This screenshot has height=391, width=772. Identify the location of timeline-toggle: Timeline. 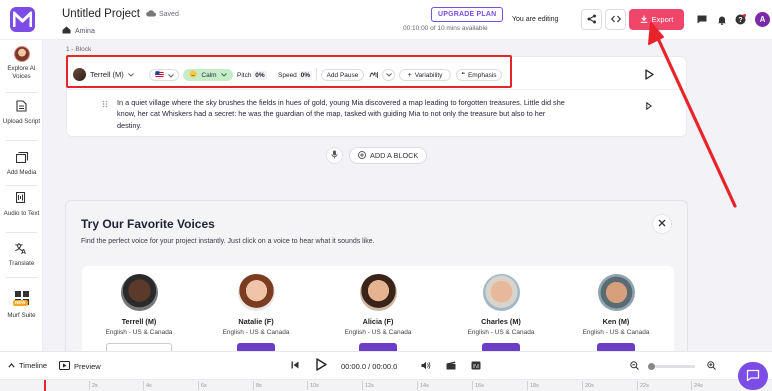
(27, 365).